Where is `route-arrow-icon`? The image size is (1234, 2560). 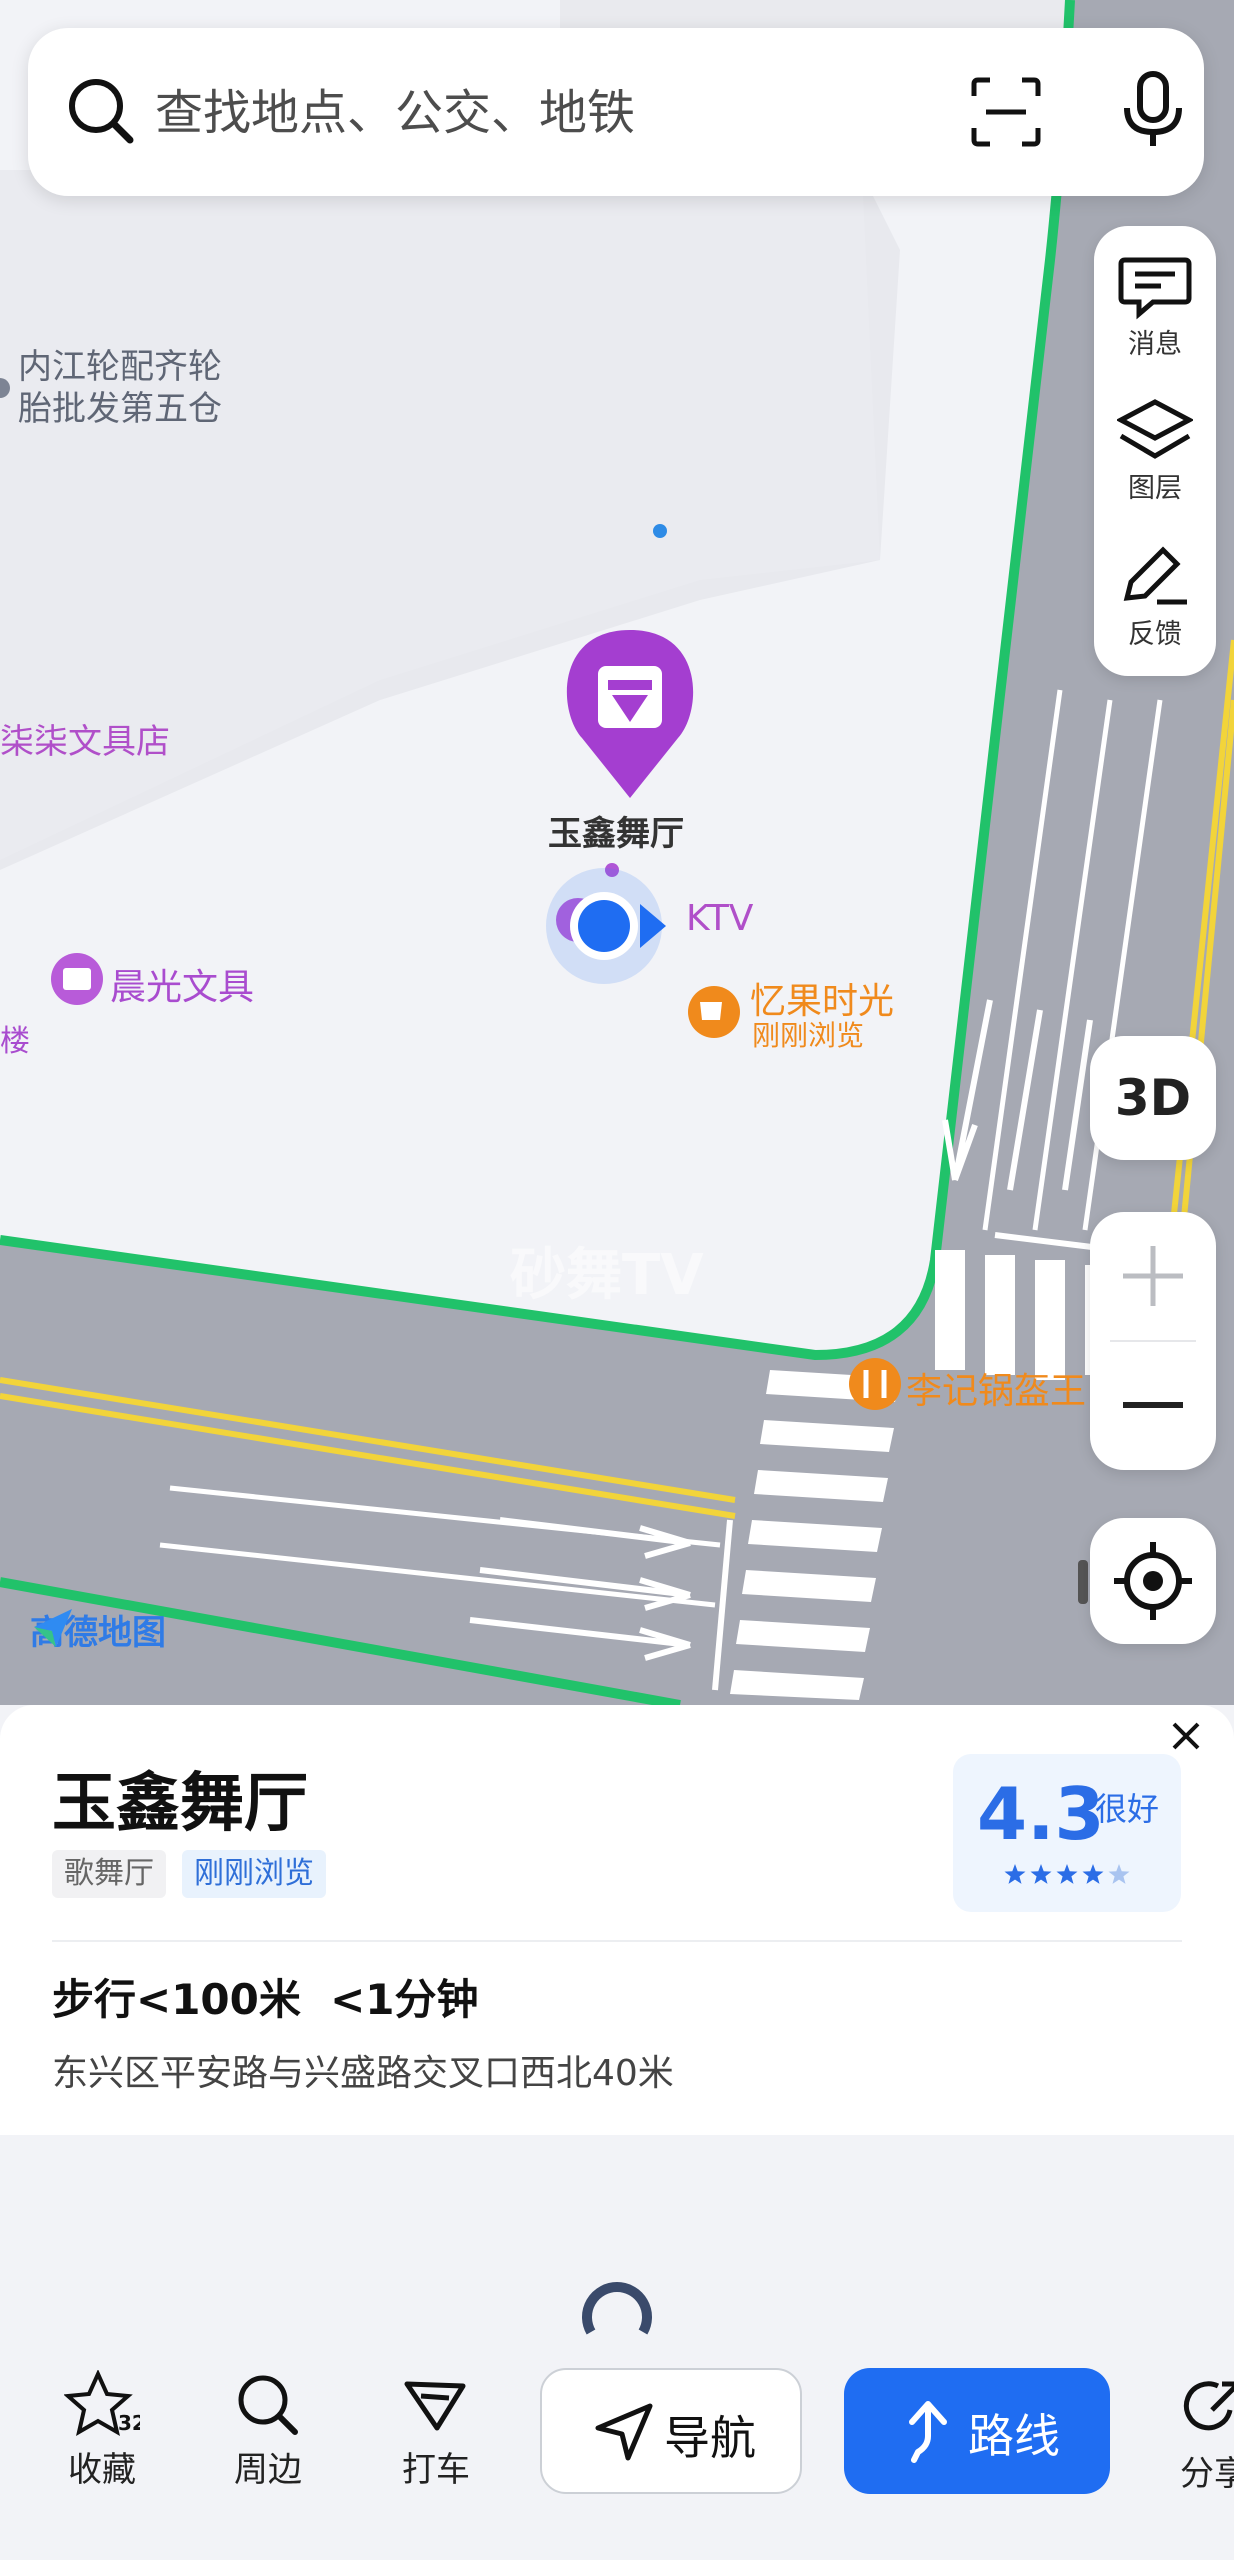 route-arrow-icon is located at coordinates (928, 2432).